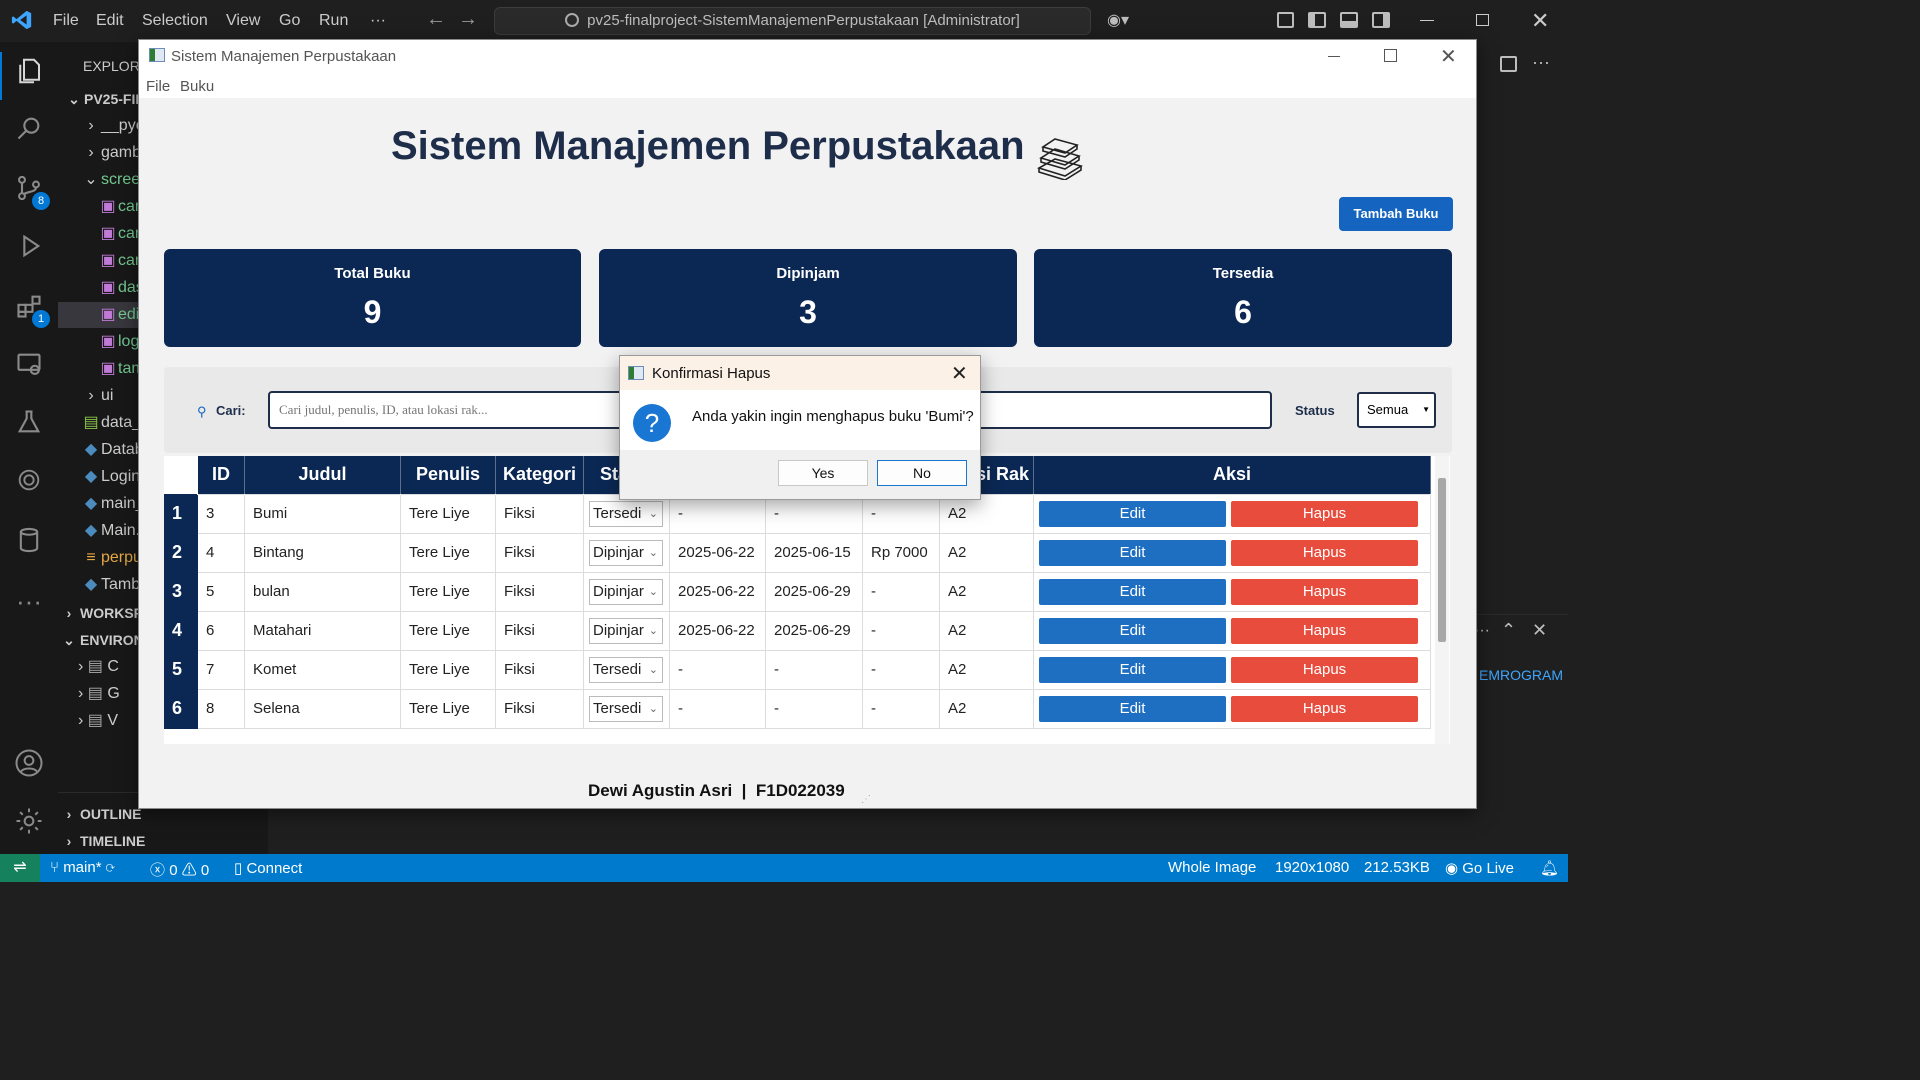 This screenshot has width=1920, height=1080. I want to click on app-maximize-icon, so click(1390, 55).